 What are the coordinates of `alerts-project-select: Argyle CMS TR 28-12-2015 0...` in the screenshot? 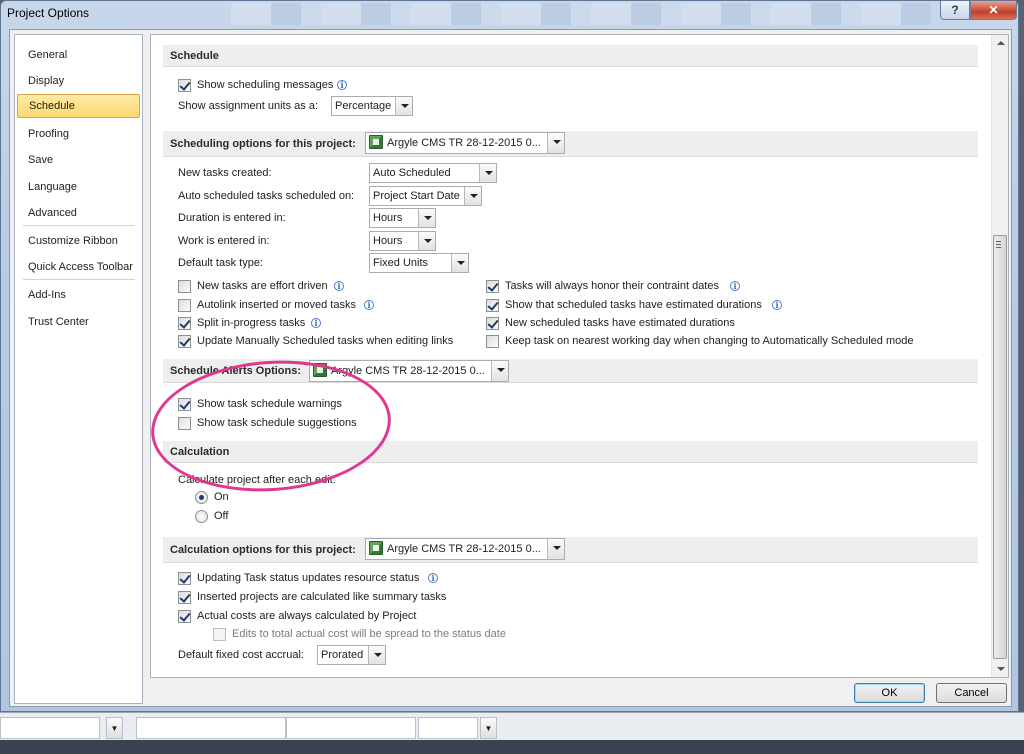 It's located at (409, 371).